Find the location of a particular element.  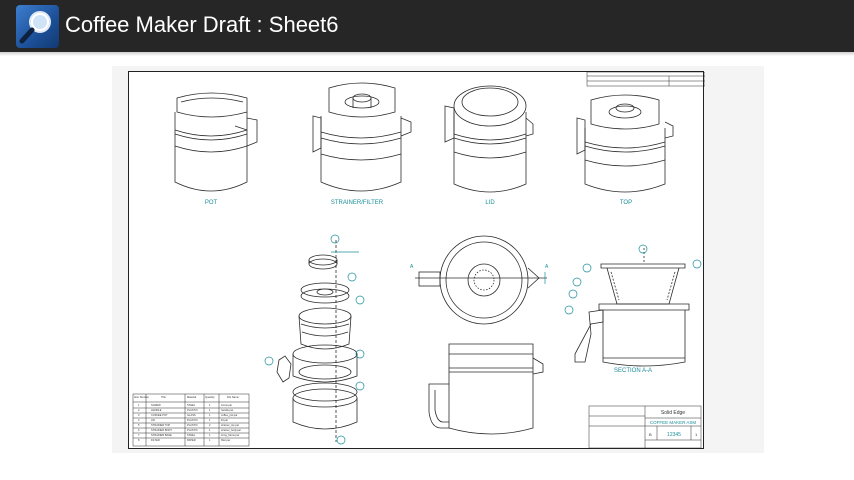

bom-cell: handle.par is located at coordinates (227, 410).